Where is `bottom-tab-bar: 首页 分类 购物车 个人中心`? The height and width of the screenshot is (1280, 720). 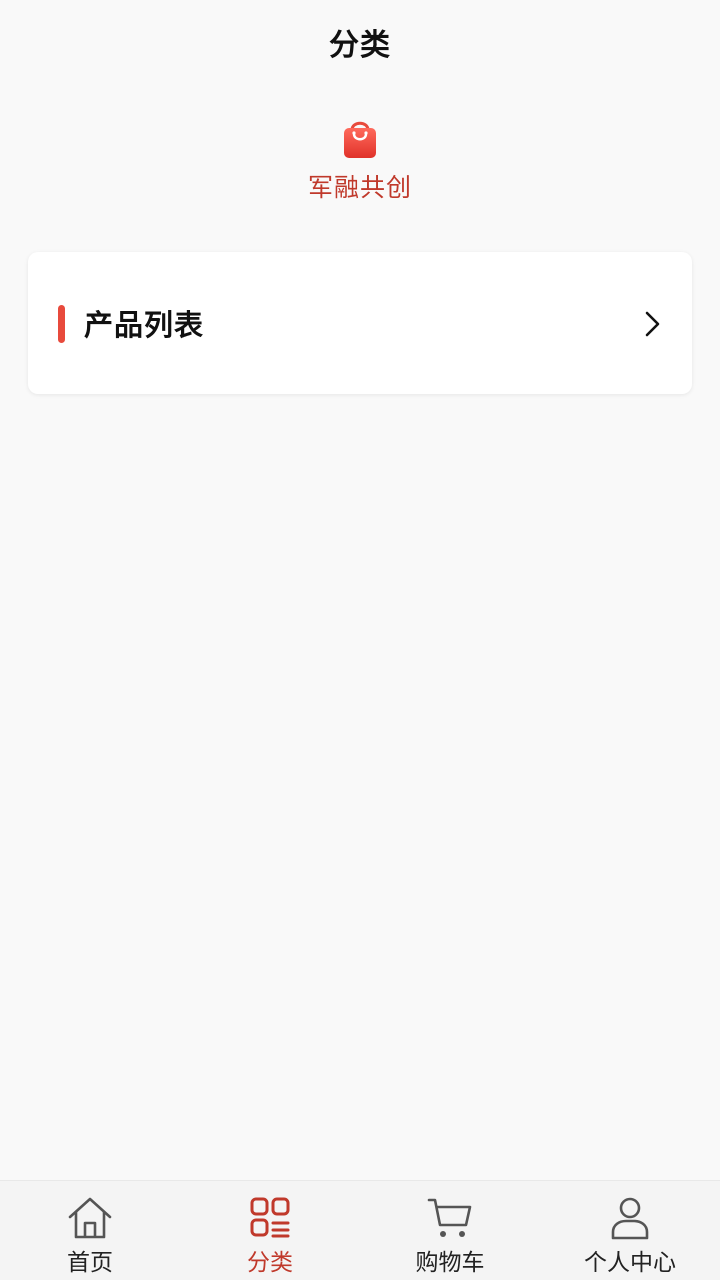 bottom-tab-bar: 首页 分类 购物车 个人中心 is located at coordinates (360, 1230).